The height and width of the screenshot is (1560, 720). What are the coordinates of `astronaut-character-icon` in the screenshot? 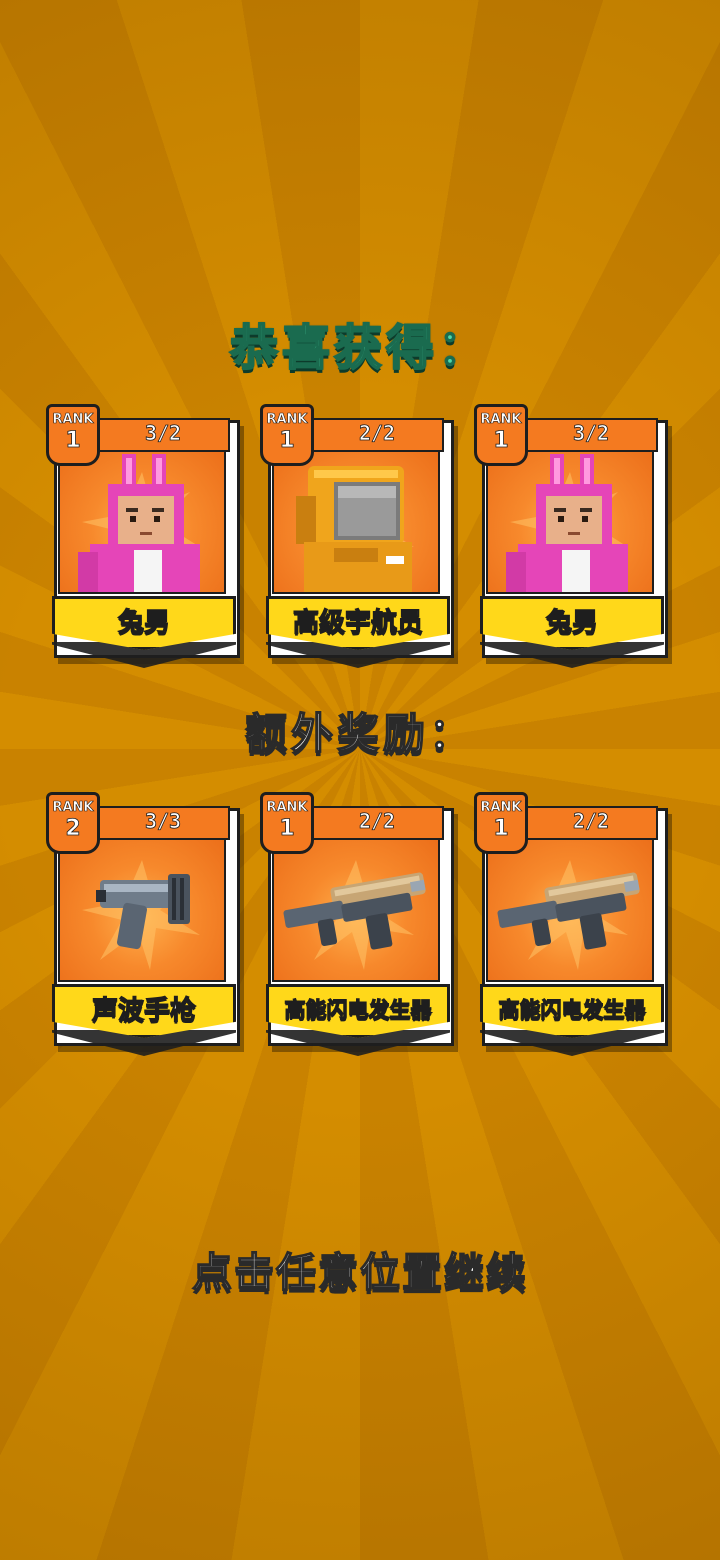 It's located at (354, 529).